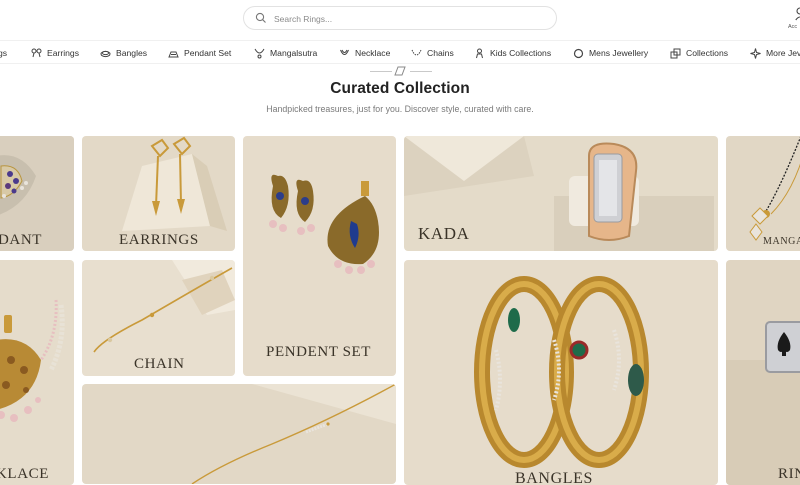 This screenshot has width=800, height=485. What do you see at coordinates (479, 53) in the screenshot?
I see `kids-icon` at bounding box center [479, 53].